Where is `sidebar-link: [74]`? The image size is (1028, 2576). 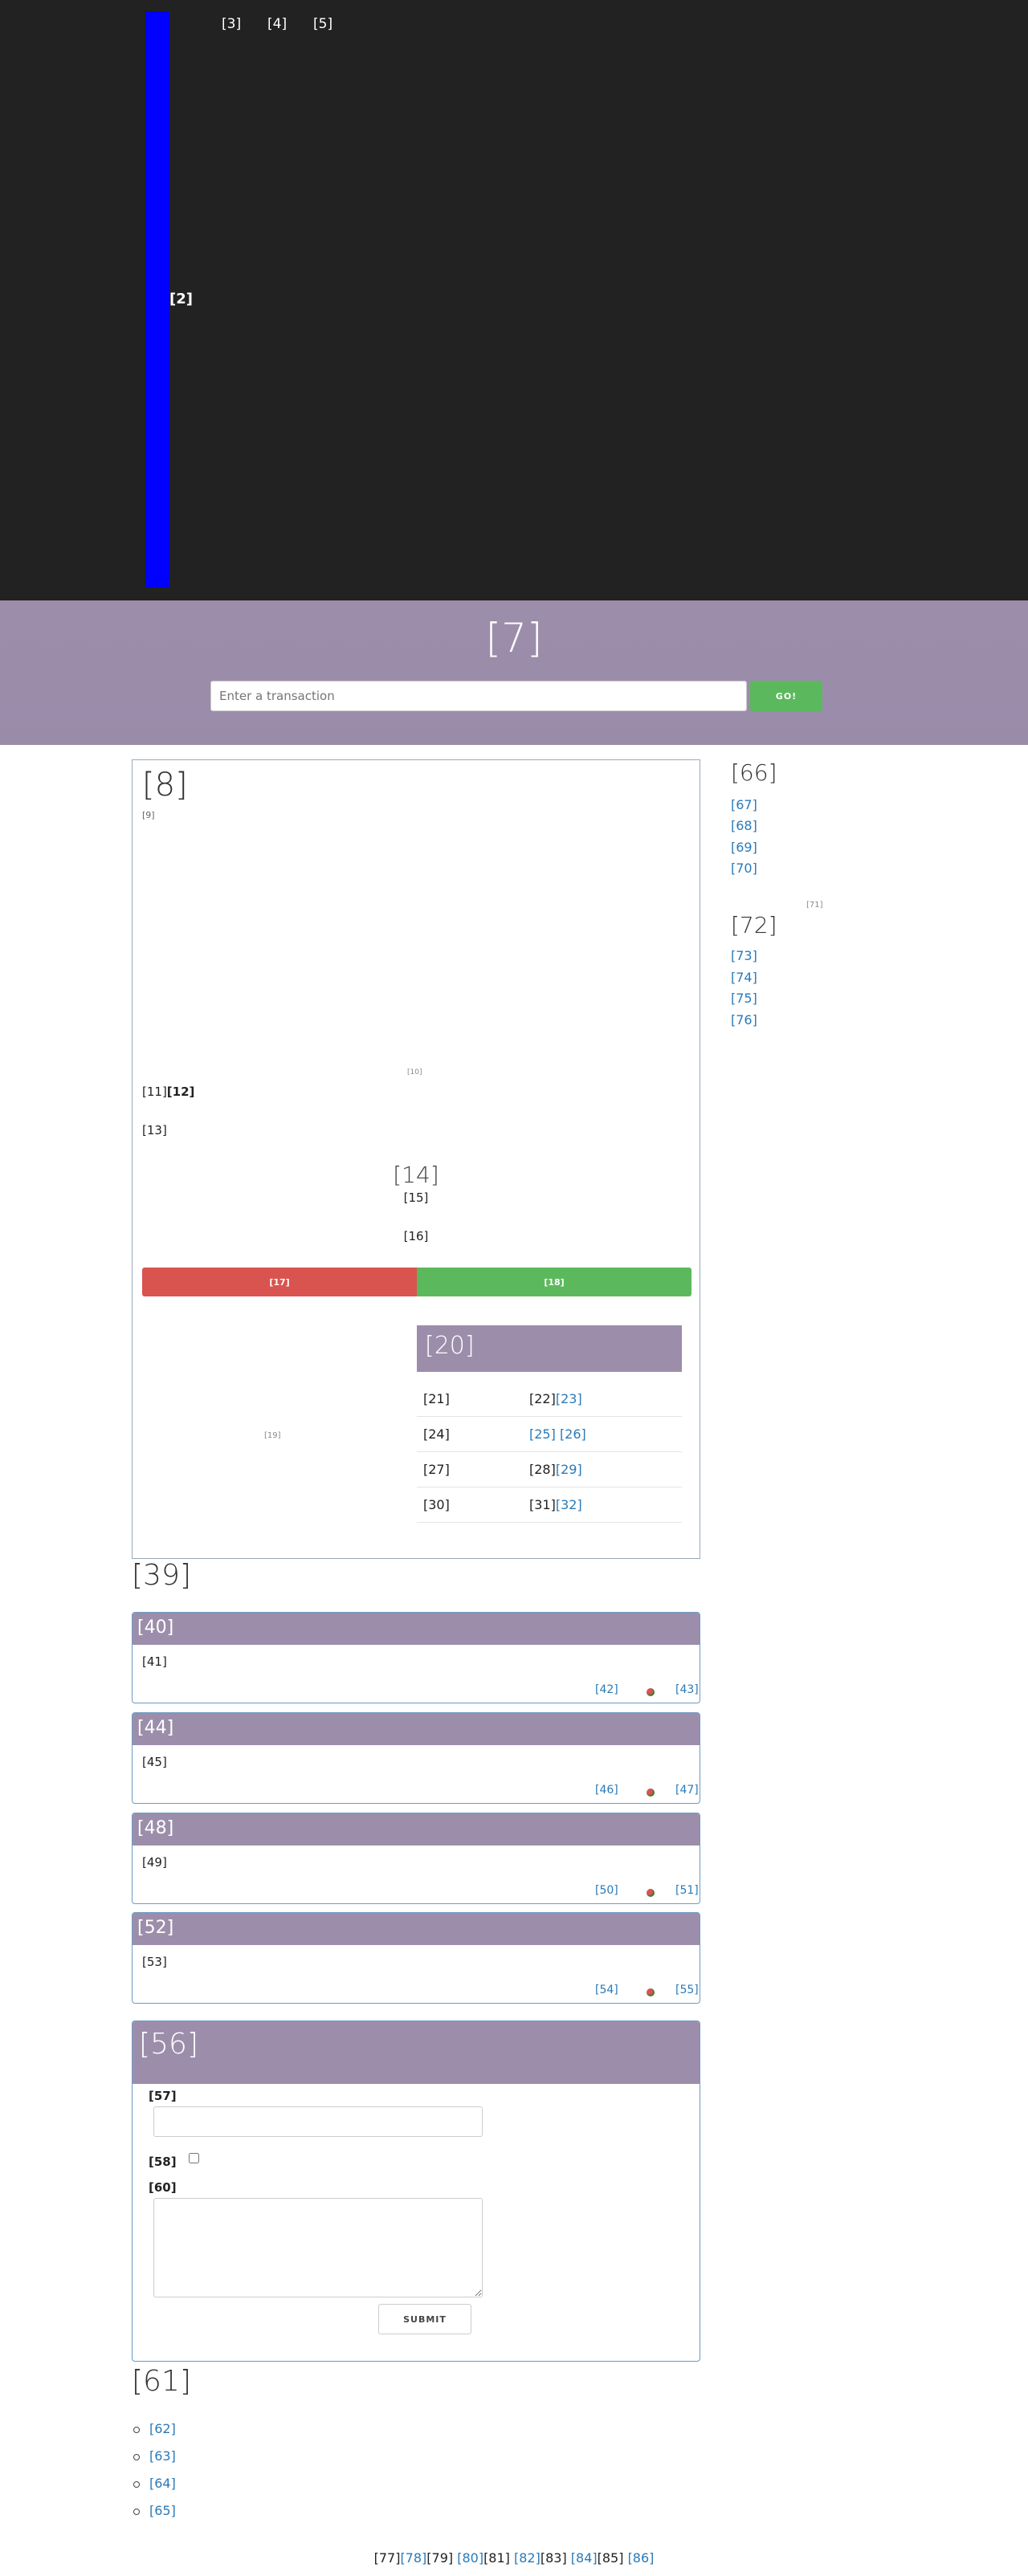 sidebar-link: [74] is located at coordinates (744, 978).